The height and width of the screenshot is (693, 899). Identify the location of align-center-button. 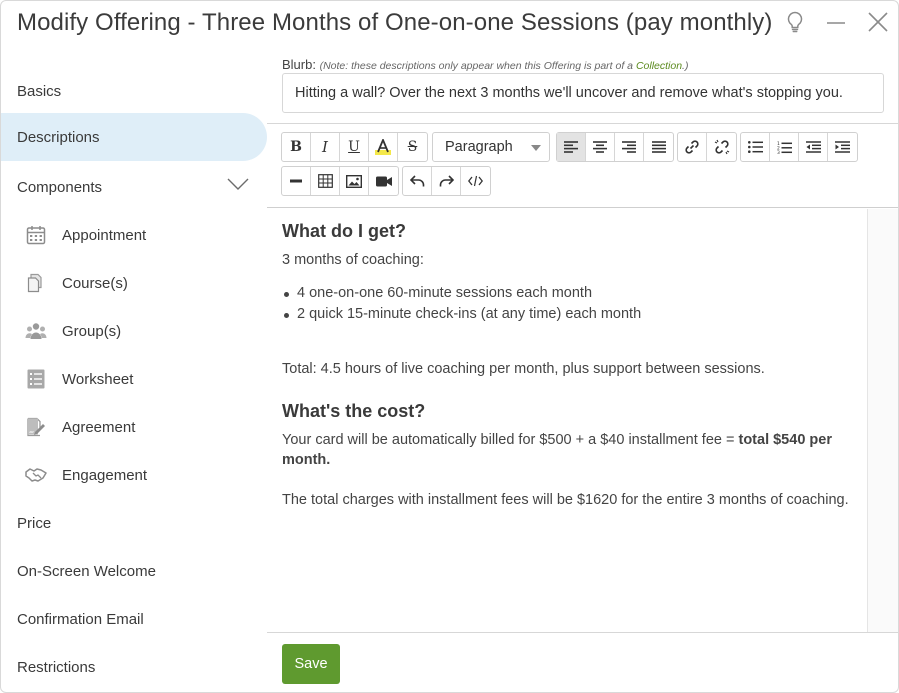
(600, 147).